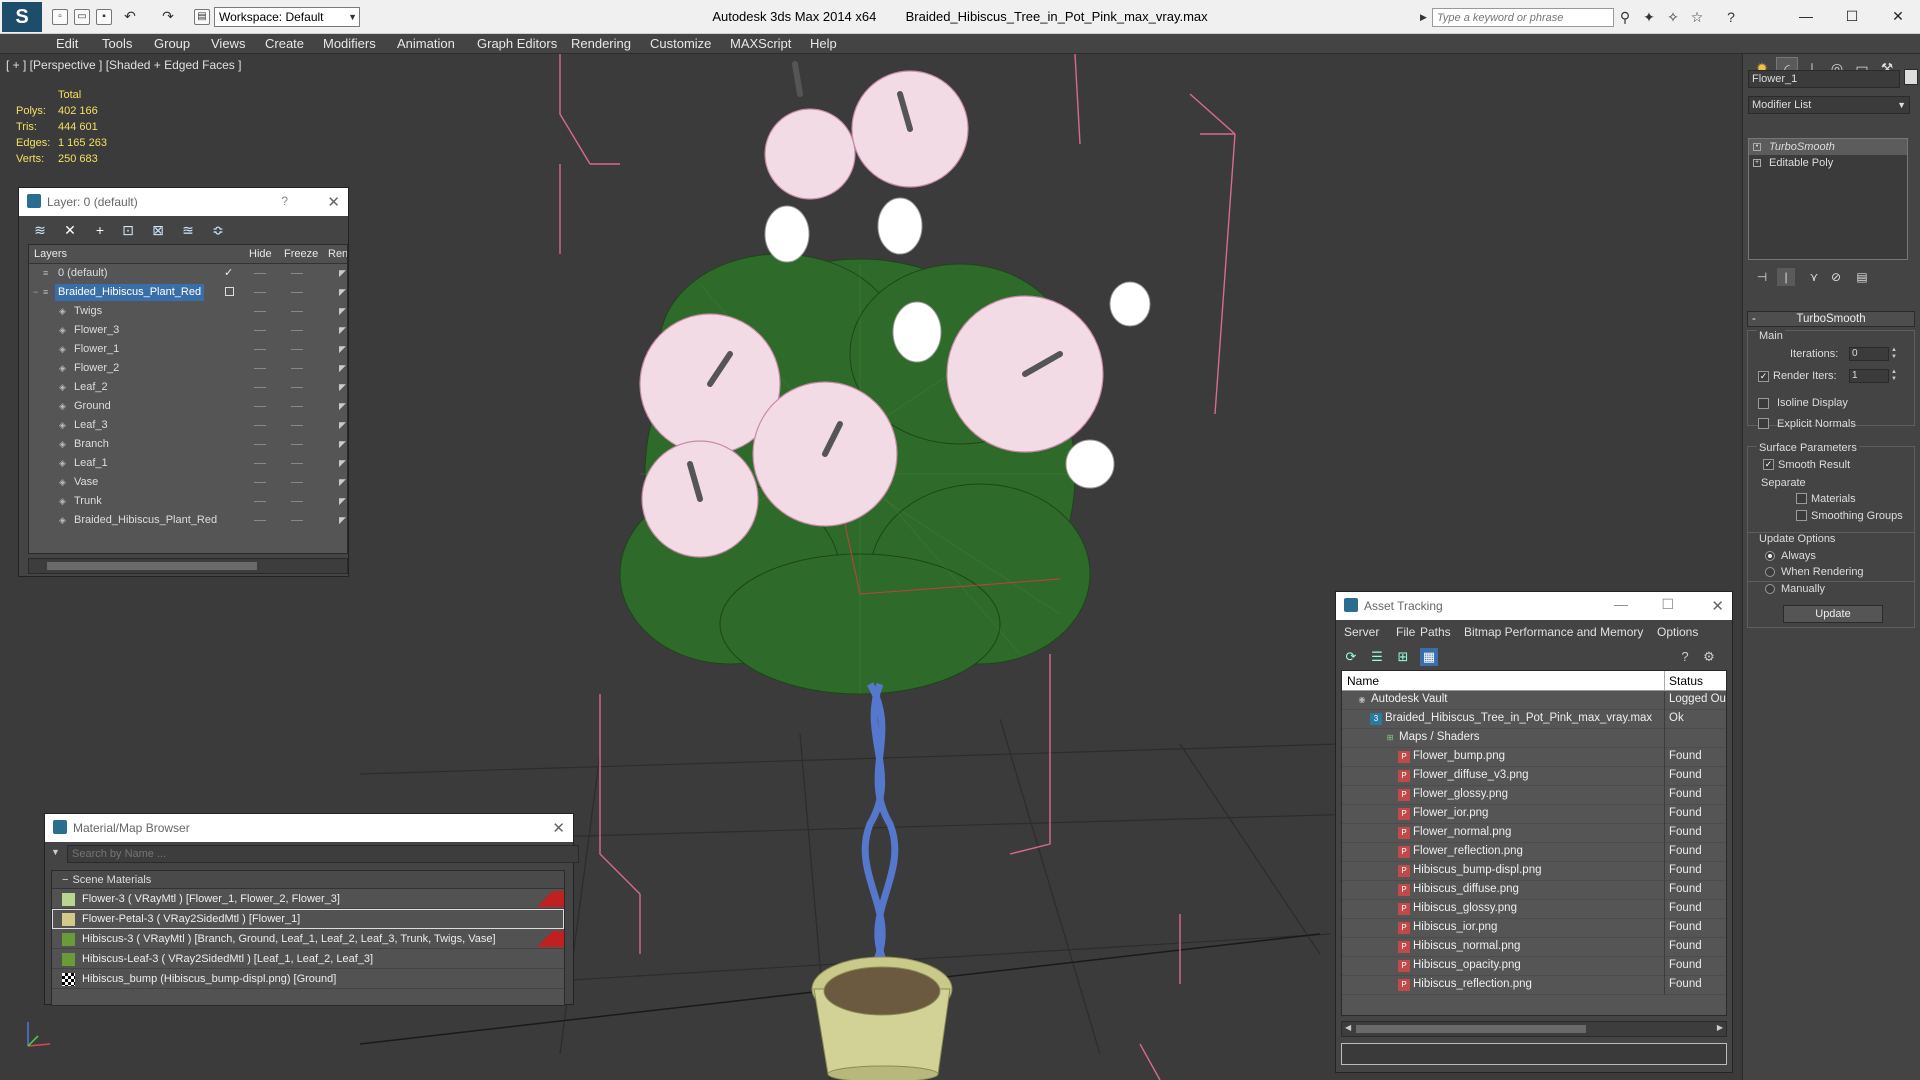 The width and height of the screenshot is (1920, 1080). What do you see at coordinates (1911, 77) in the screenshot?
I see `object-color-swatch` at bounding box center [1911, 77].